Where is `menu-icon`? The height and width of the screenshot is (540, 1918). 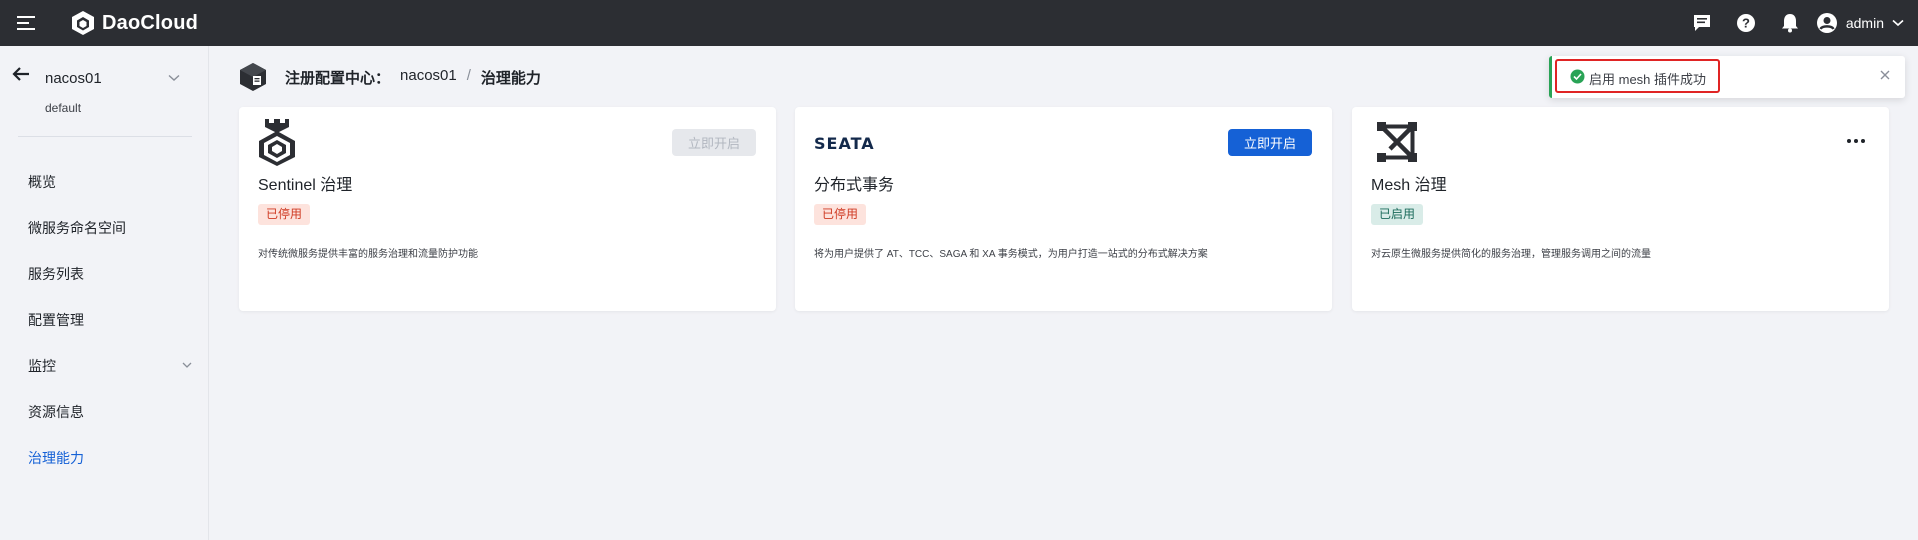
menu-icon is located at coordinates (26, 23).